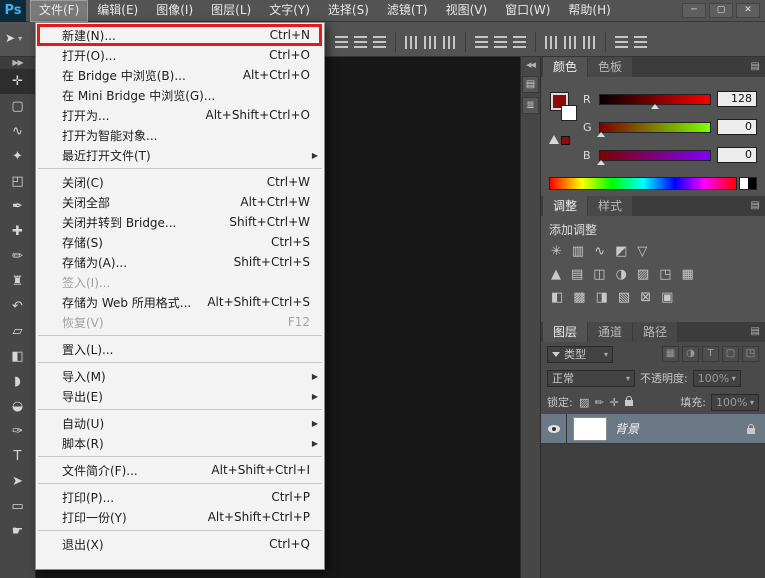  I want to click on g-slider, so click(654, 129).